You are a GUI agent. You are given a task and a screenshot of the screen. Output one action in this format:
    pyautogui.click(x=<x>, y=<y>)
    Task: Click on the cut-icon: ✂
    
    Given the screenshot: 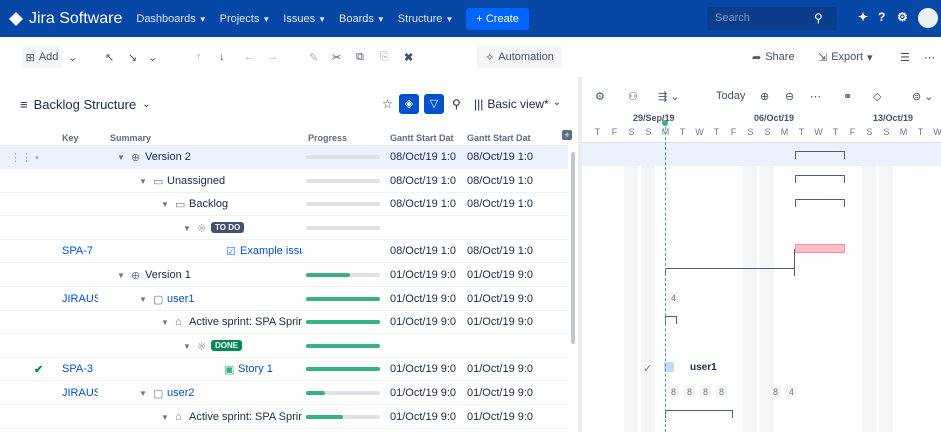 What is the action you would take?
    pyautogui.click(x=336, y=57)
    